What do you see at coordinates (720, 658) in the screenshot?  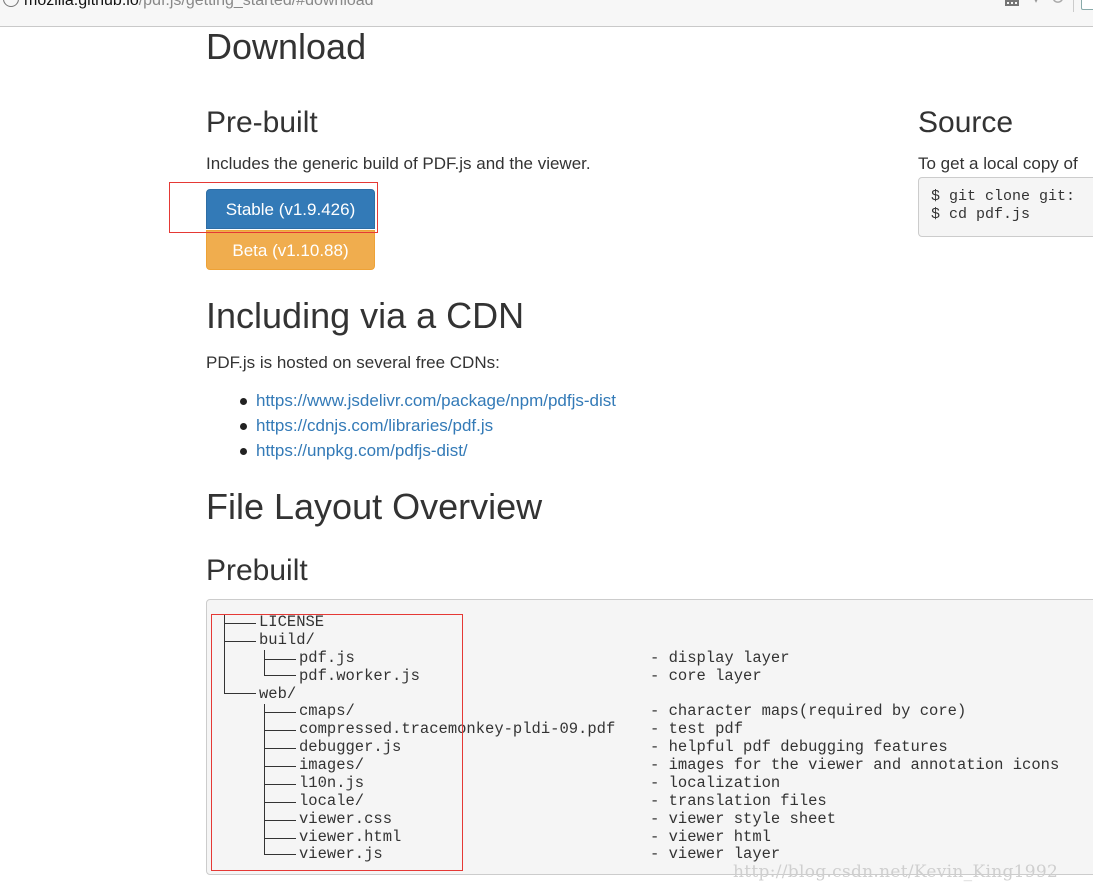 I see `tree-file-desc: - display layer` at bounding box center [720, 658].